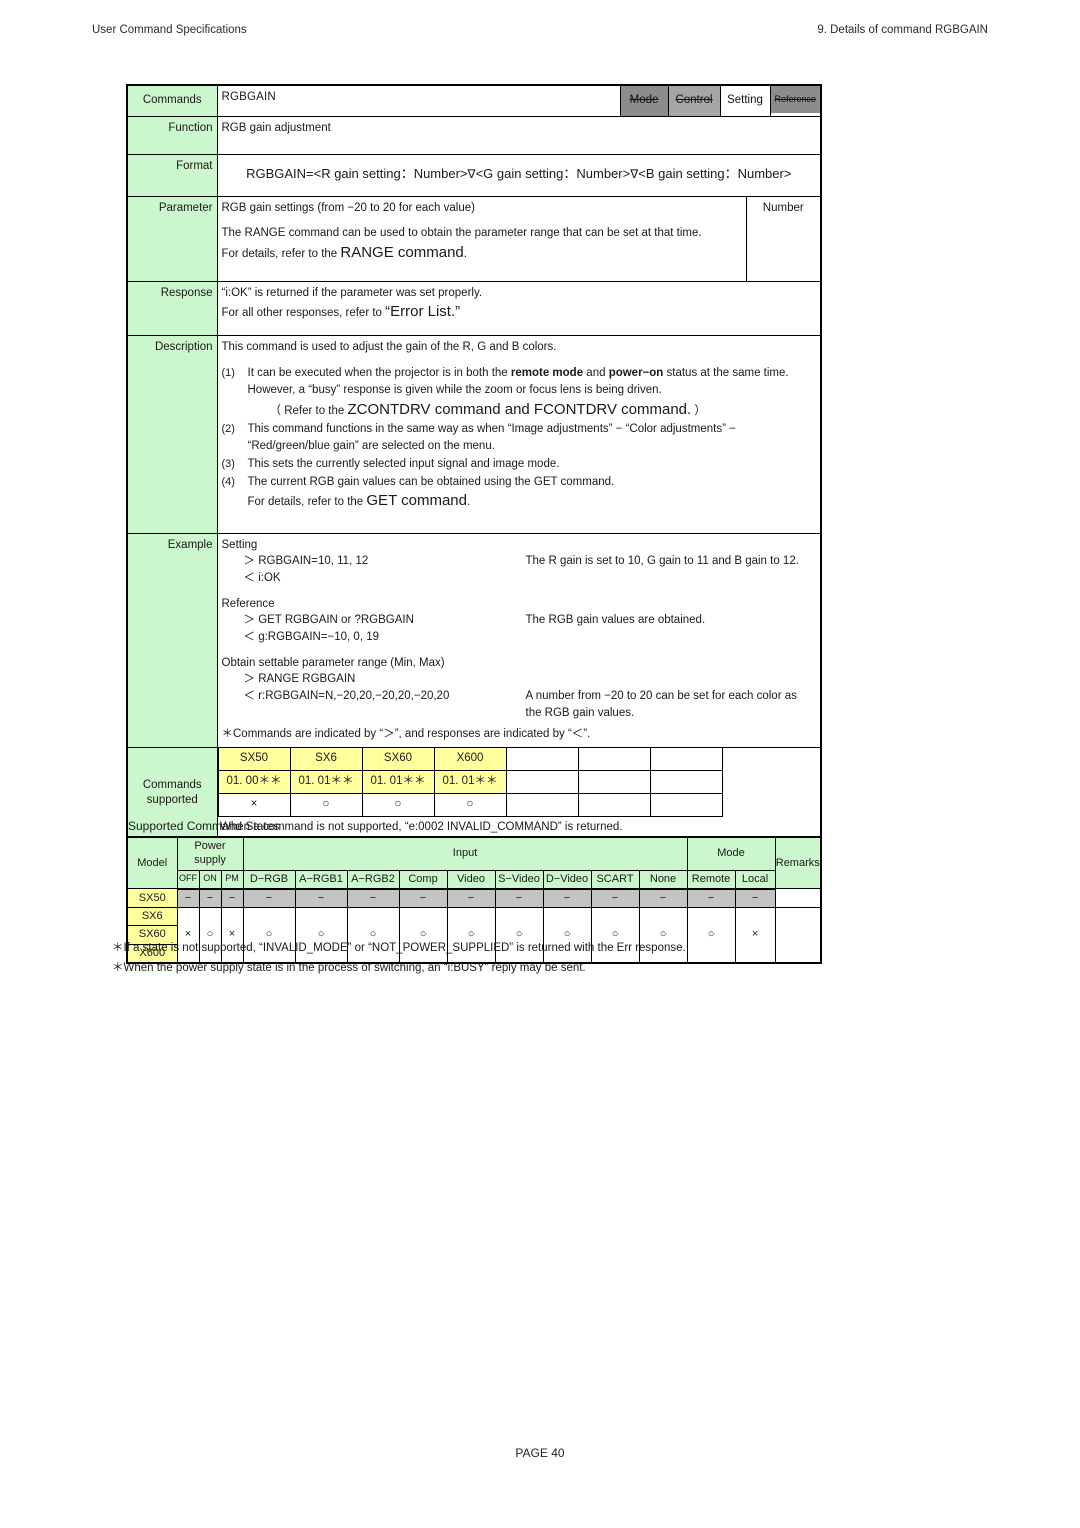  What do you see at coordinates (169, 30) in the screenshot?
I see `running-head-left: User Command Specifications` at bounding box center [169, 30].